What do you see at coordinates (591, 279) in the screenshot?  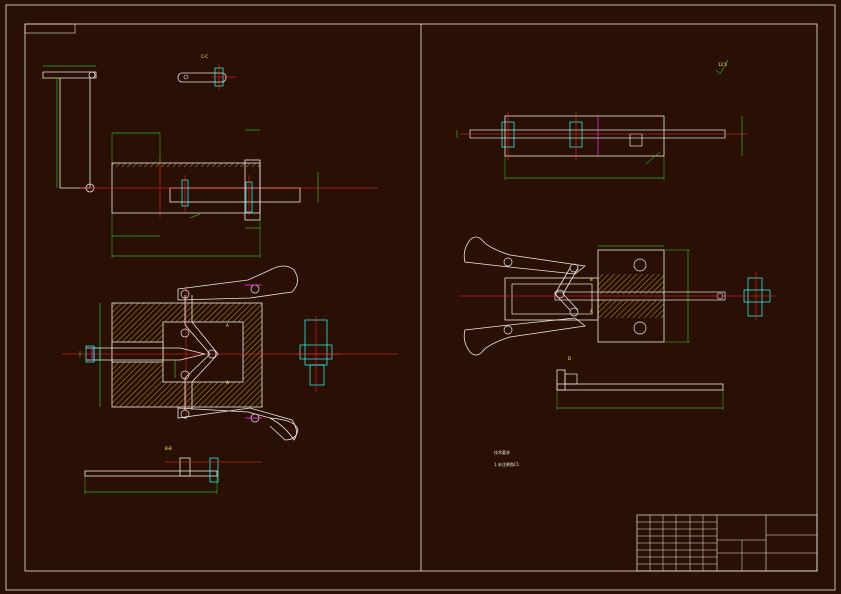 I see `label-b: B` at bounding box center [591, 279].